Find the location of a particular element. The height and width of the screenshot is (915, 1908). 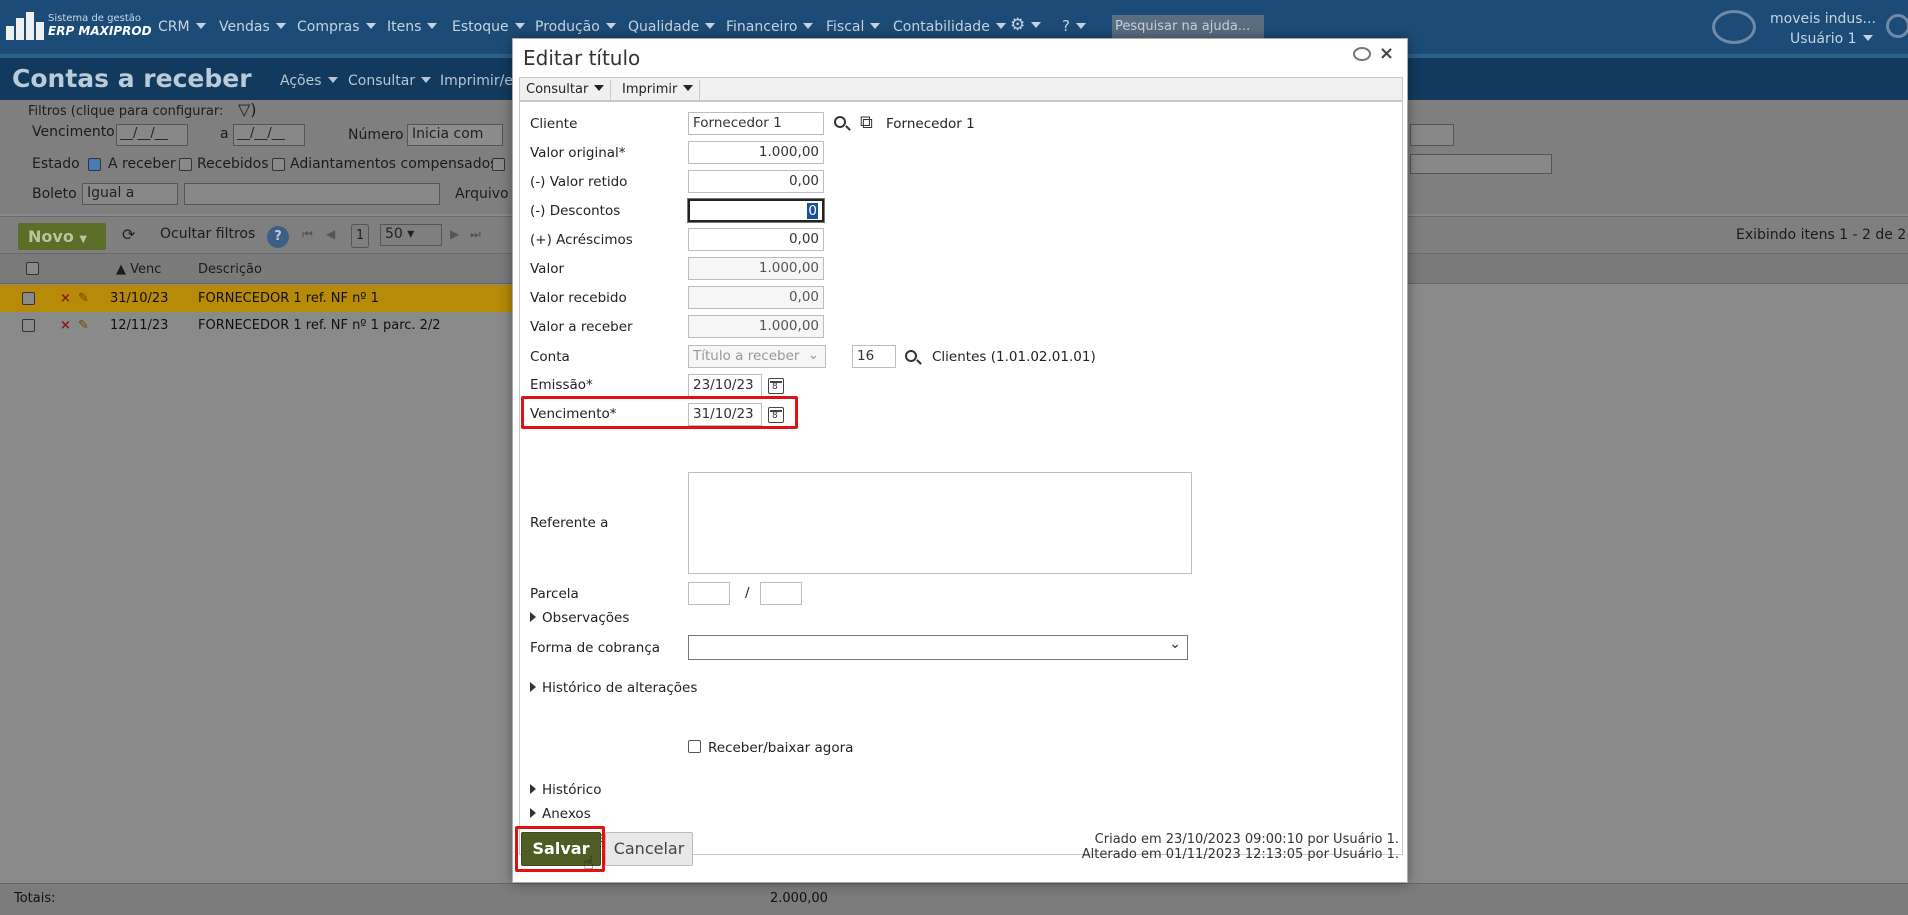

dialog-menu-consultar: Consultar is located at coordinates (566, 90).